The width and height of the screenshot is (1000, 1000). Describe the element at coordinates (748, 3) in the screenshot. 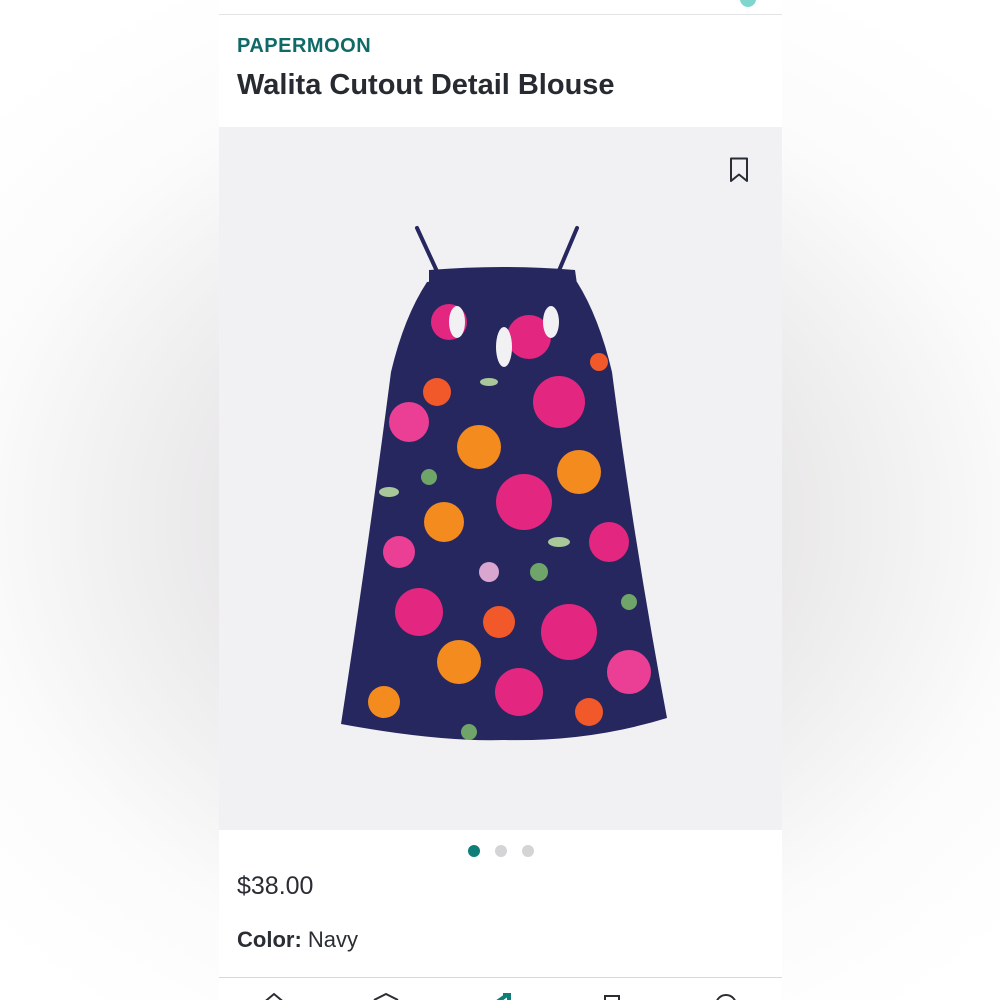

I see `notification-dot` at that location.